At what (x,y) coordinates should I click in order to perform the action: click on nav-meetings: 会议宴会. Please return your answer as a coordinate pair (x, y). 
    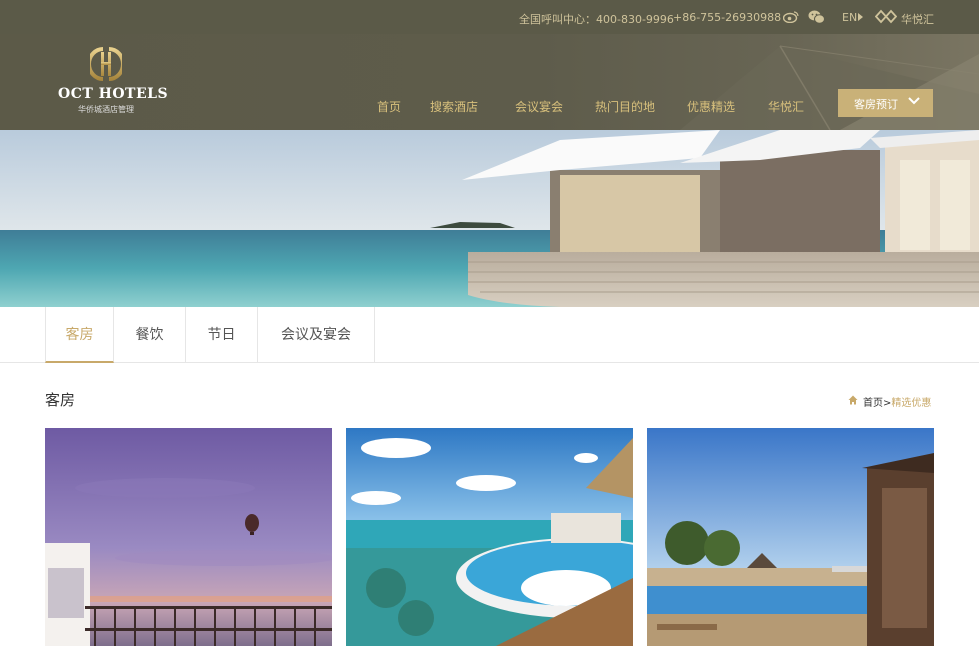
    Looking at the image, I should click on (539, 106).